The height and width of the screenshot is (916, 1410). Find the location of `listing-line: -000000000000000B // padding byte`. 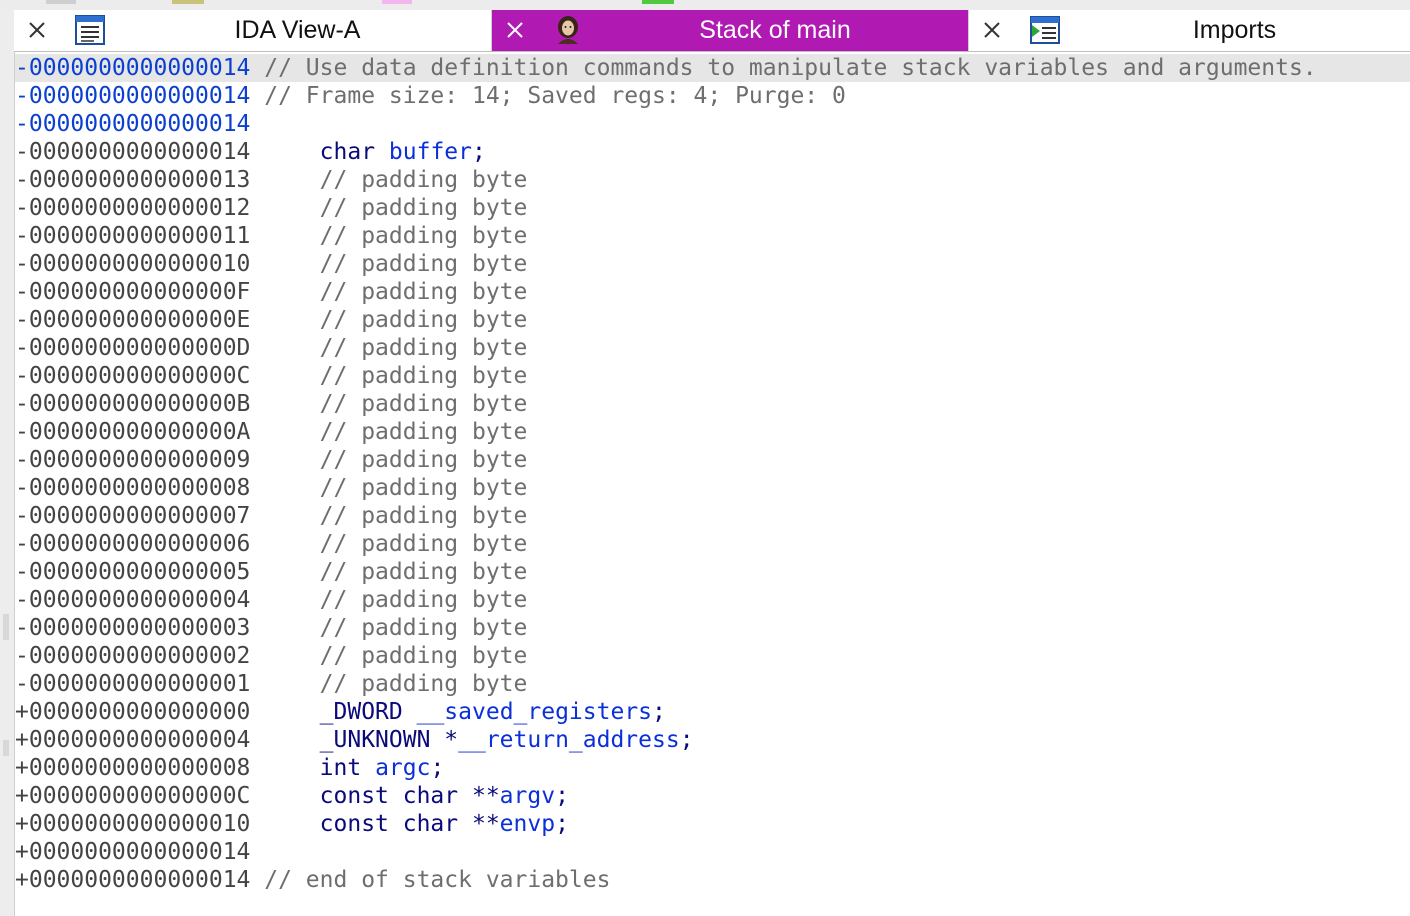

listing-line: -000000000000000B // padding byte is located at coordinates (712, 404).